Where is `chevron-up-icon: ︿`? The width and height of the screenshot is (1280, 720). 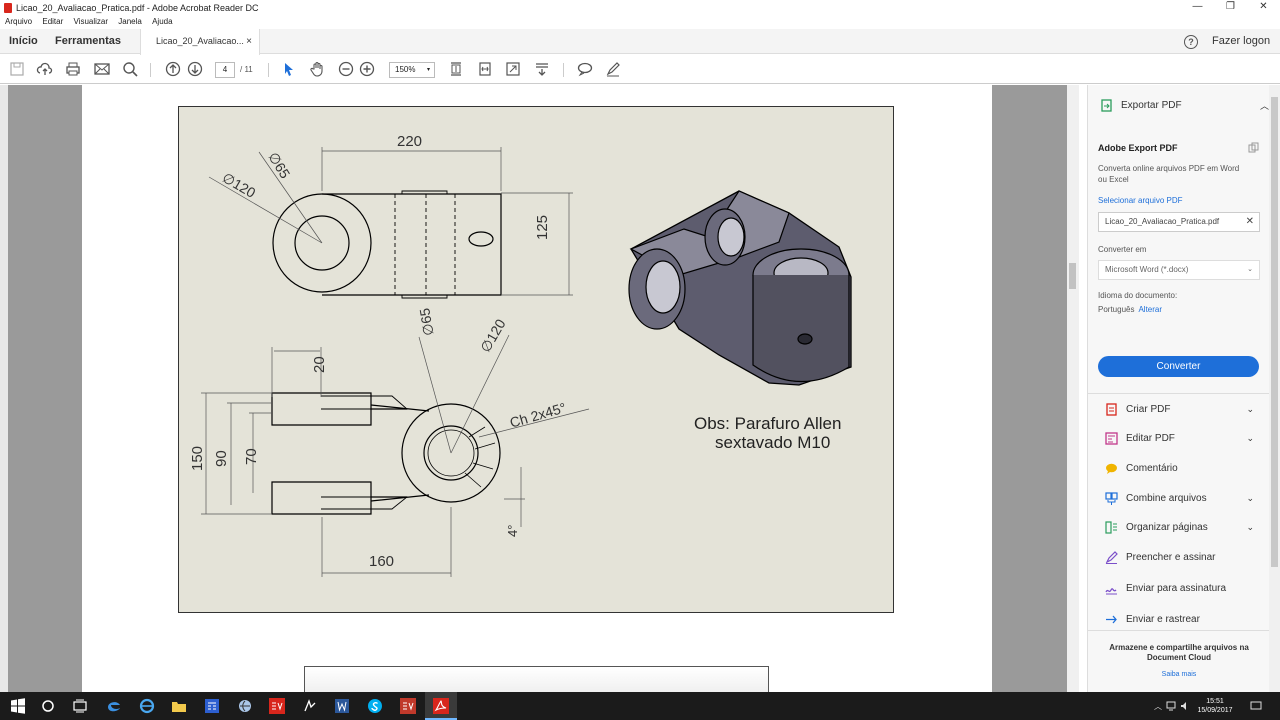
chevron-up-icon: ︿ is located at coordinates (1264, 105).